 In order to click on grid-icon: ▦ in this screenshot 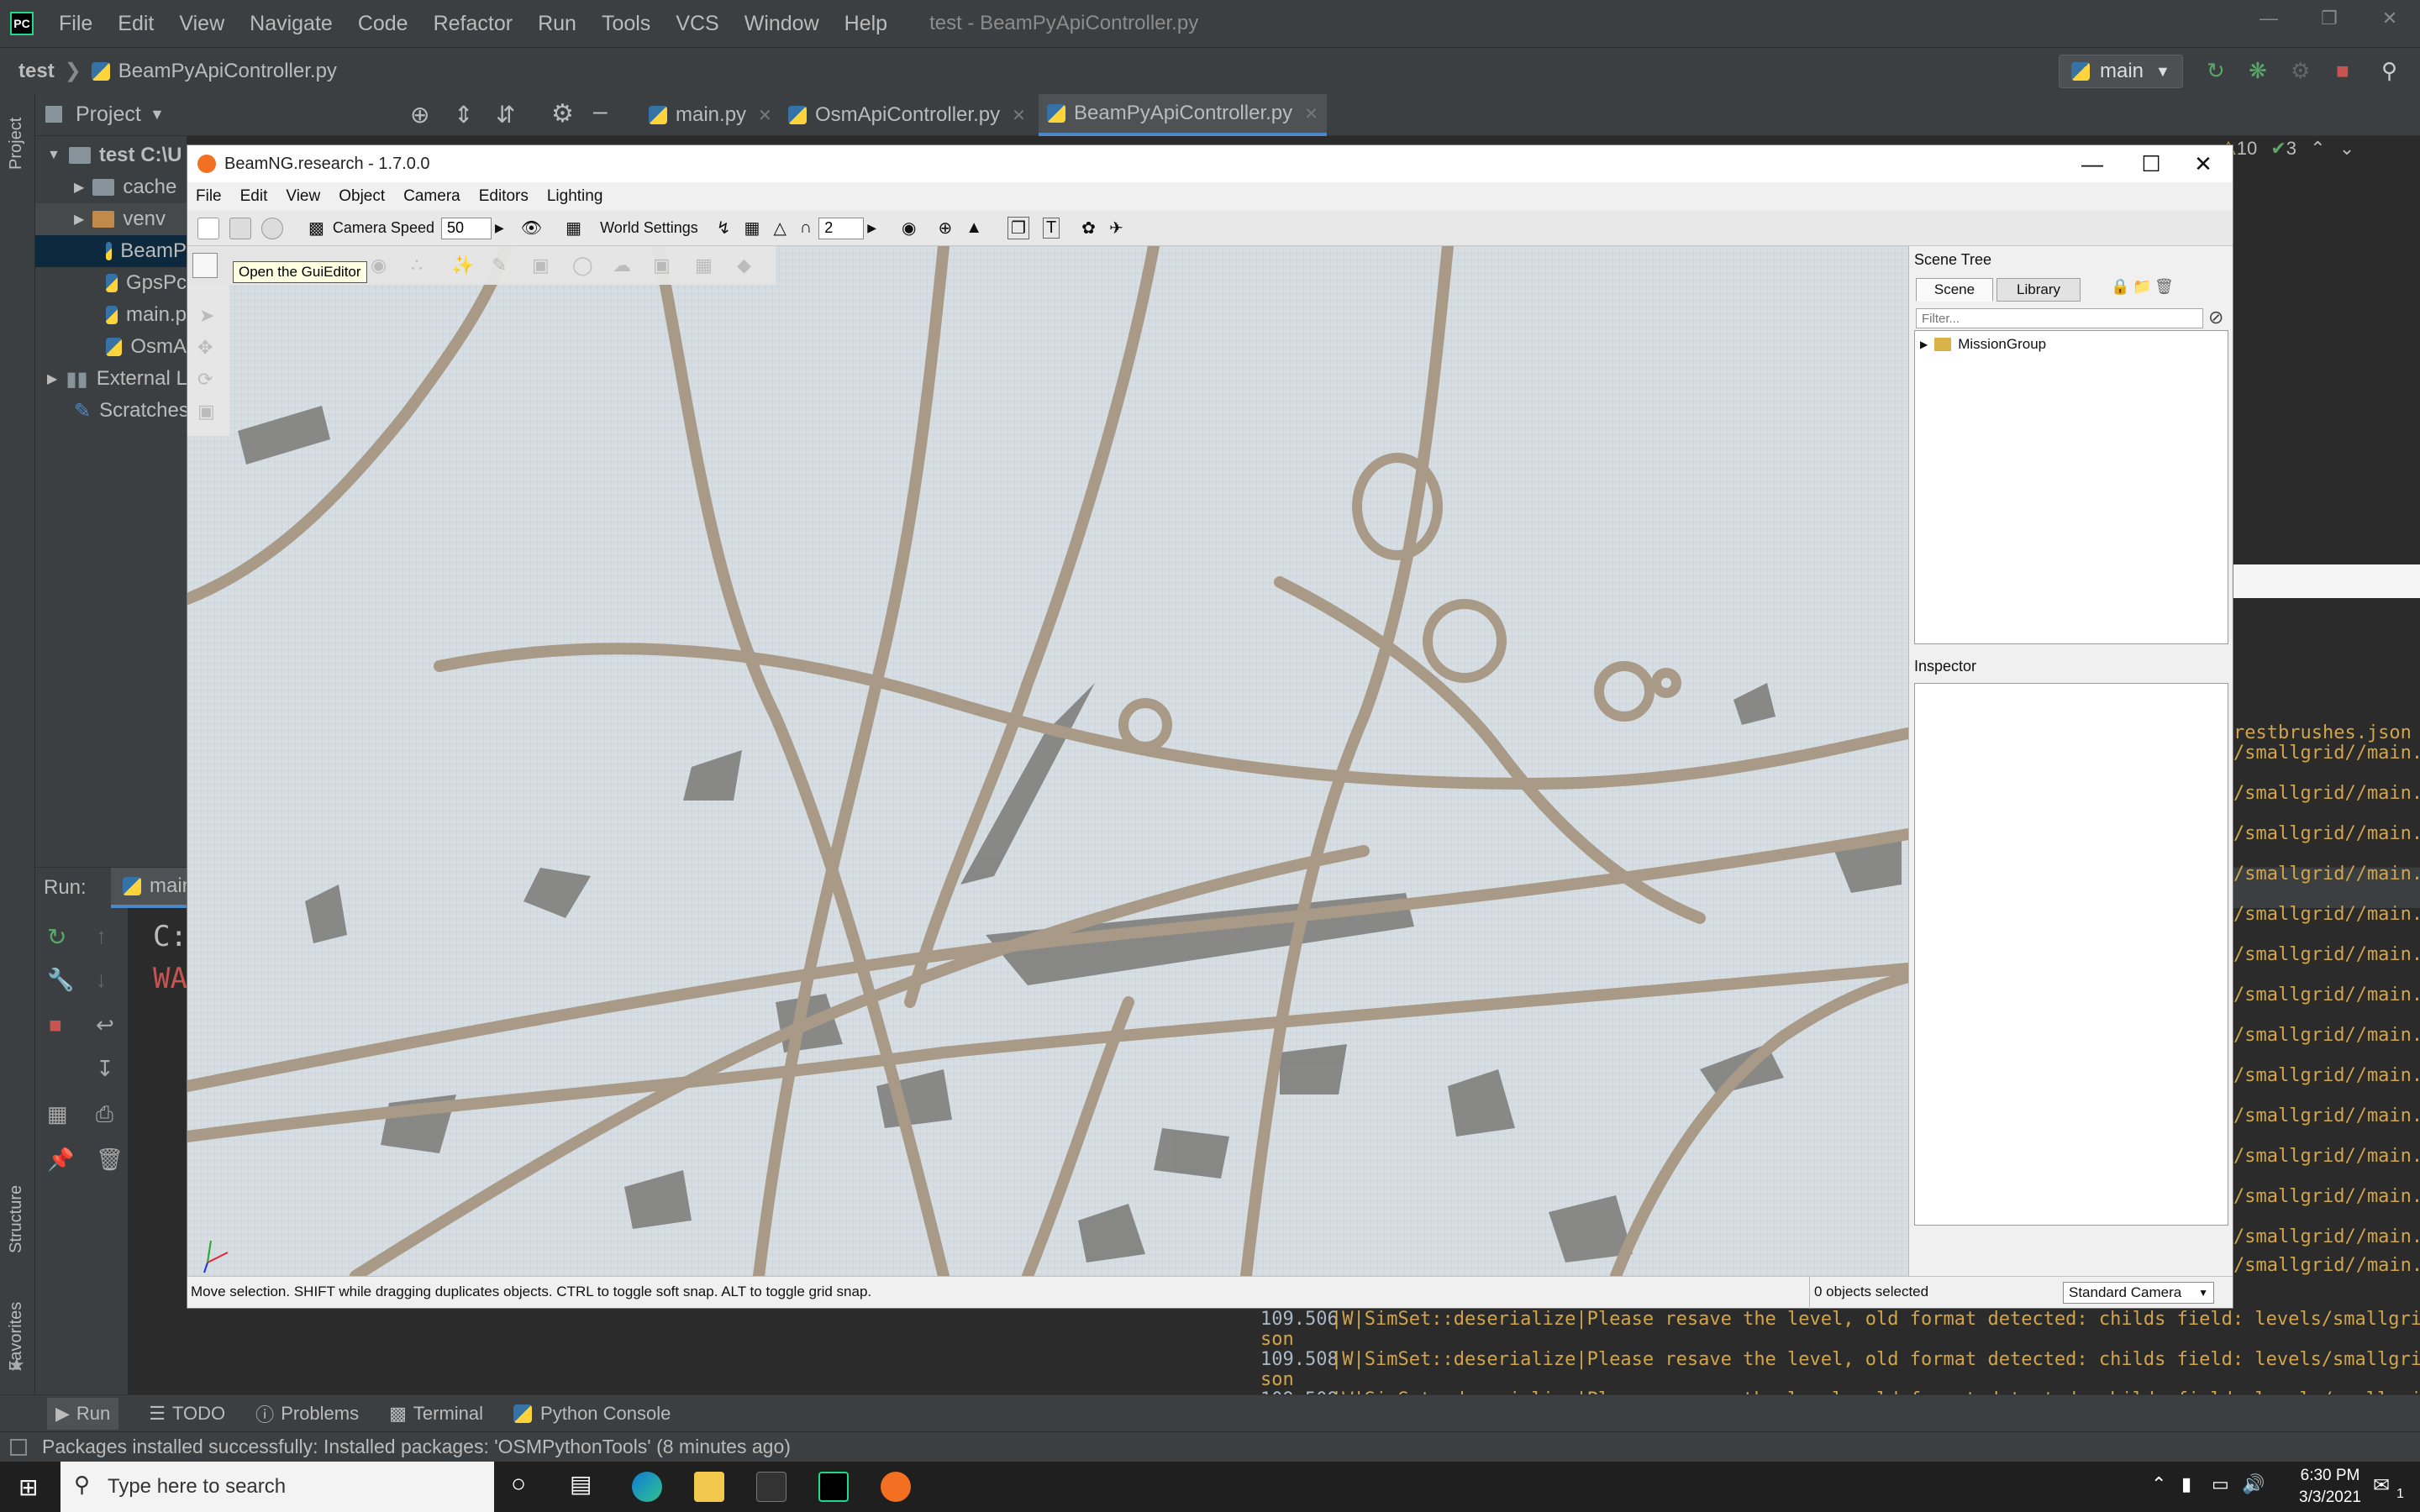, I will do `click(752, 228)`.